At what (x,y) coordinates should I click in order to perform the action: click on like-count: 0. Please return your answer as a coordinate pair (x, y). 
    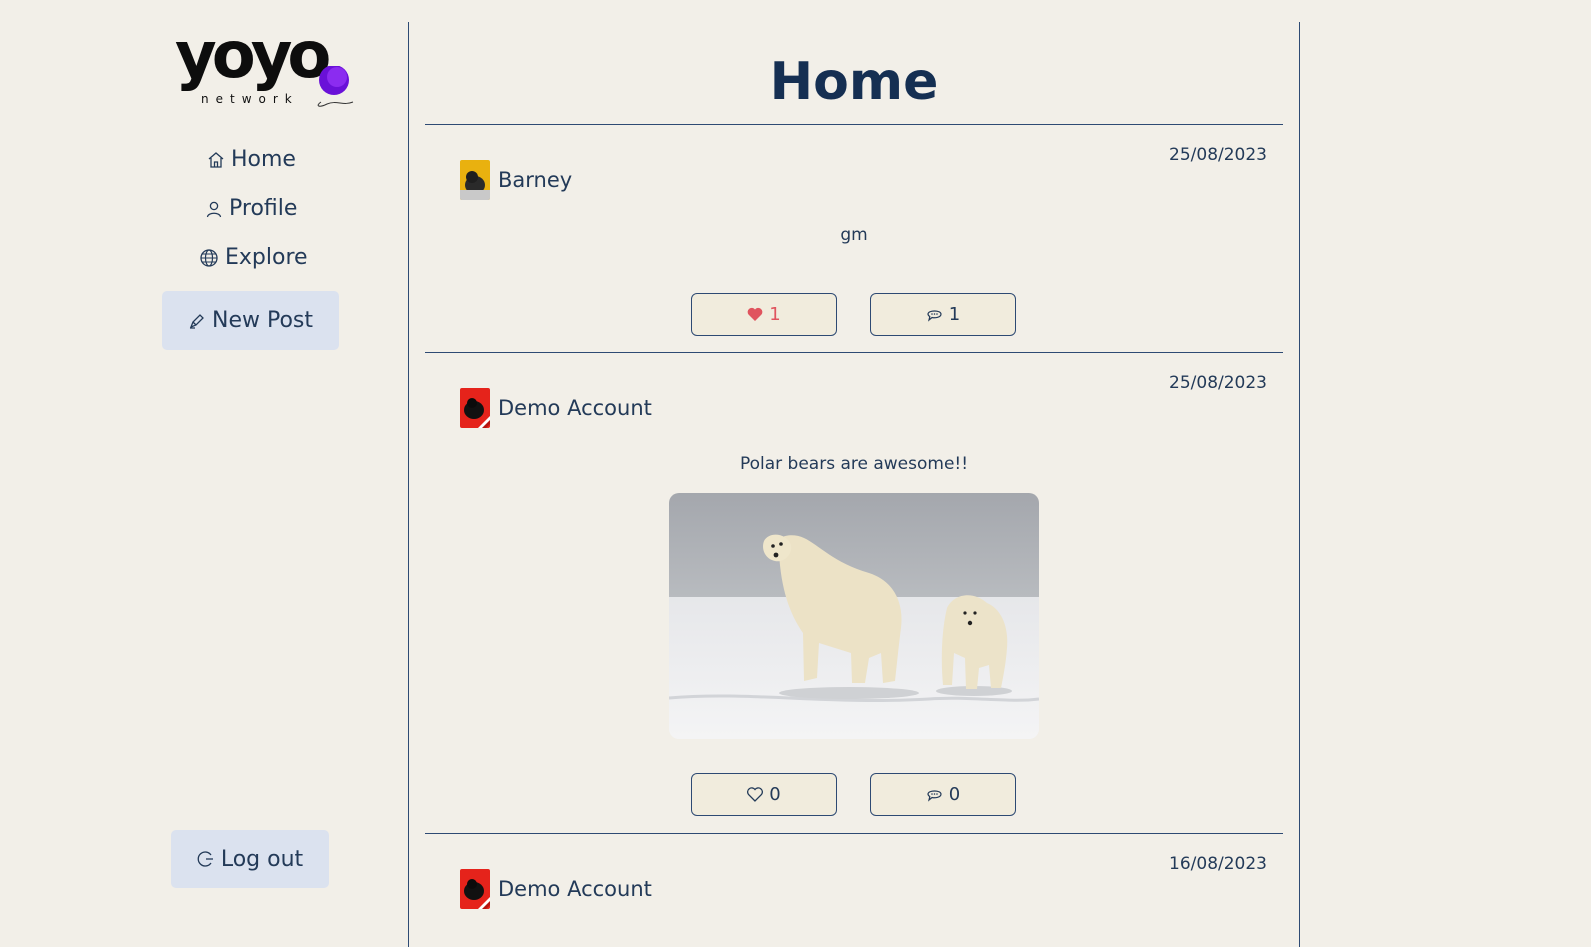
    Looking at the image, I should click on (775, 794).